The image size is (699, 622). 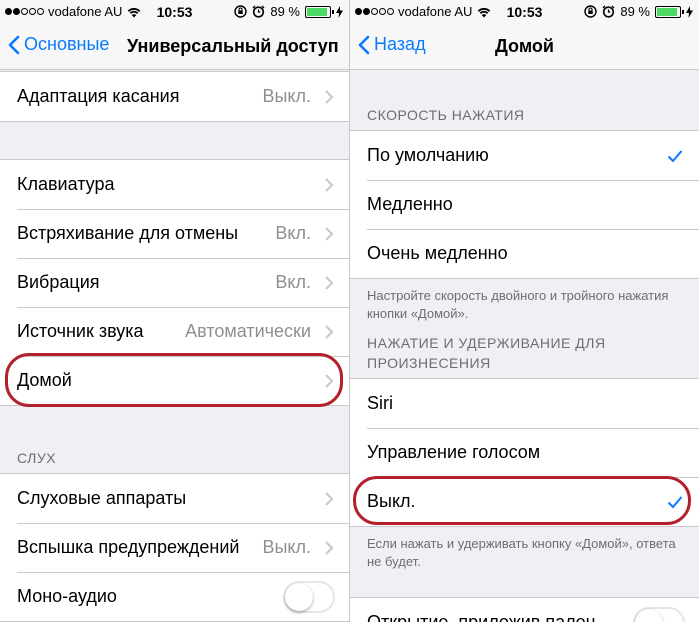 What do you see at coordinates (174, 380) in the screenshot?
I see `row-home-button: Домой` at bounding box center [174, 380].